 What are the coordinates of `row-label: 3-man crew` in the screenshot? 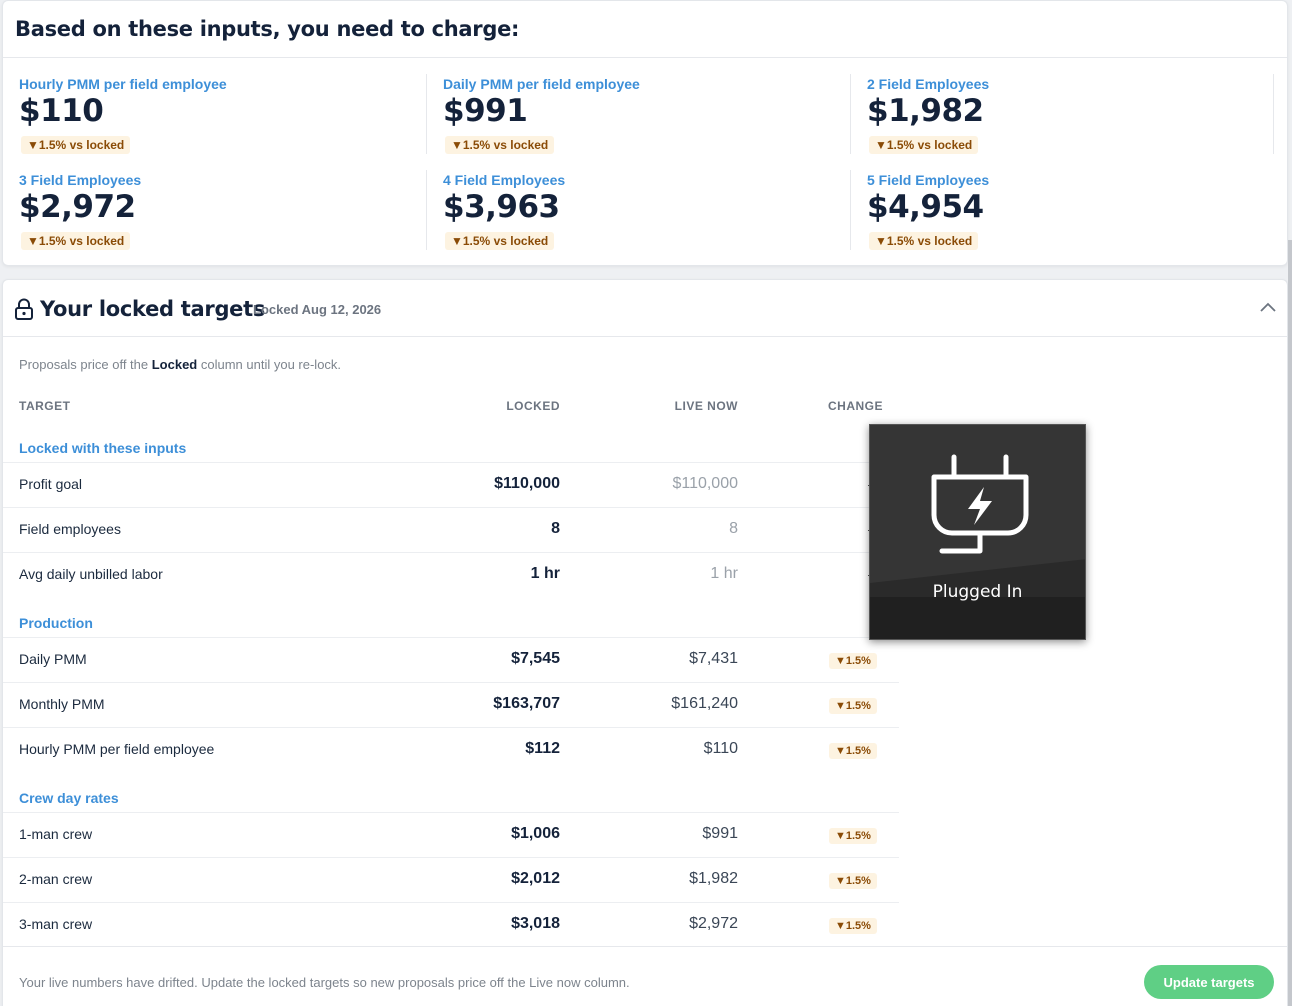 It's located at (56, 924).